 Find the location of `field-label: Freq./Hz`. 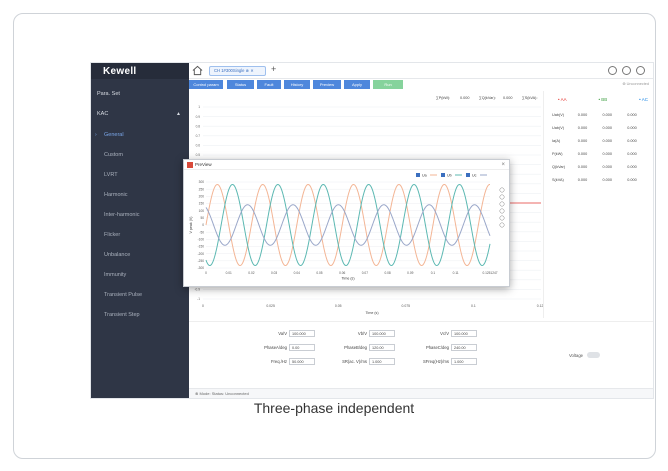

field-label: Freq./Hz is located at coordinates (278, 361).